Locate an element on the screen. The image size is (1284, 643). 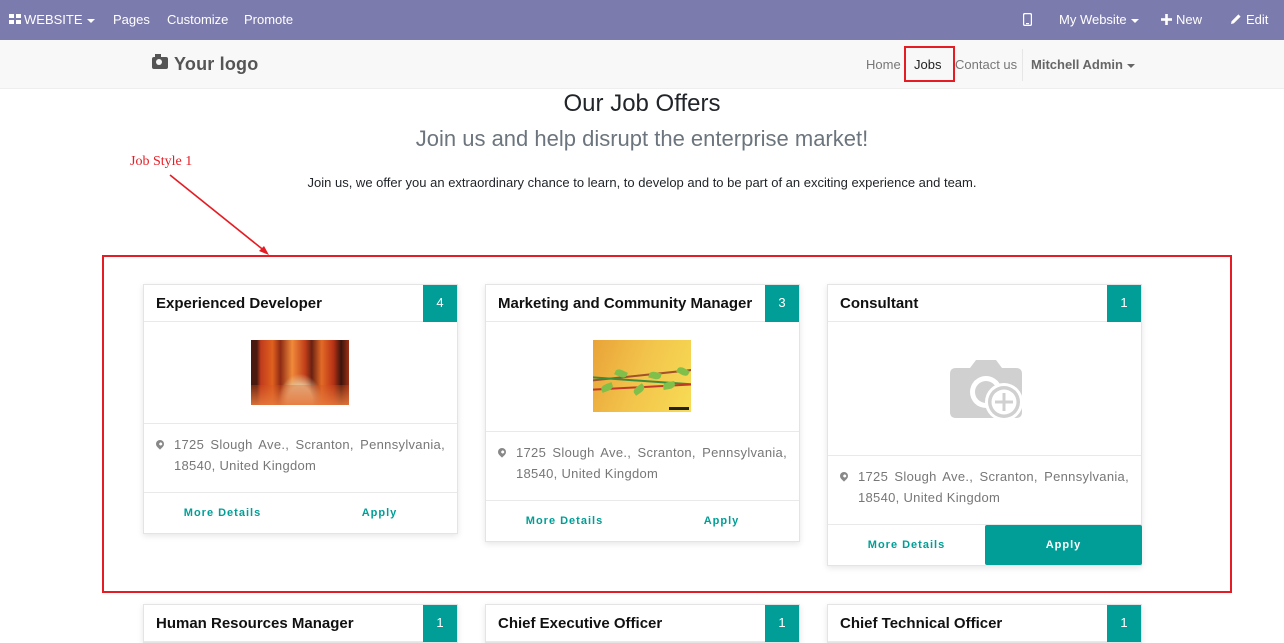
apps-grid-icon is located at coordinates (15, 19).